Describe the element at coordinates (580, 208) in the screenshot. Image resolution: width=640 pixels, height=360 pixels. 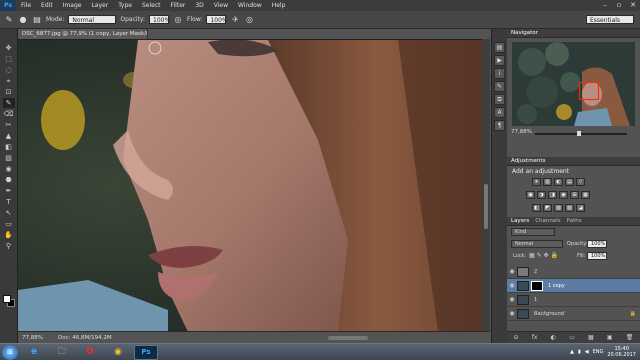
I see `selective-color-icon: ◪` at that location.